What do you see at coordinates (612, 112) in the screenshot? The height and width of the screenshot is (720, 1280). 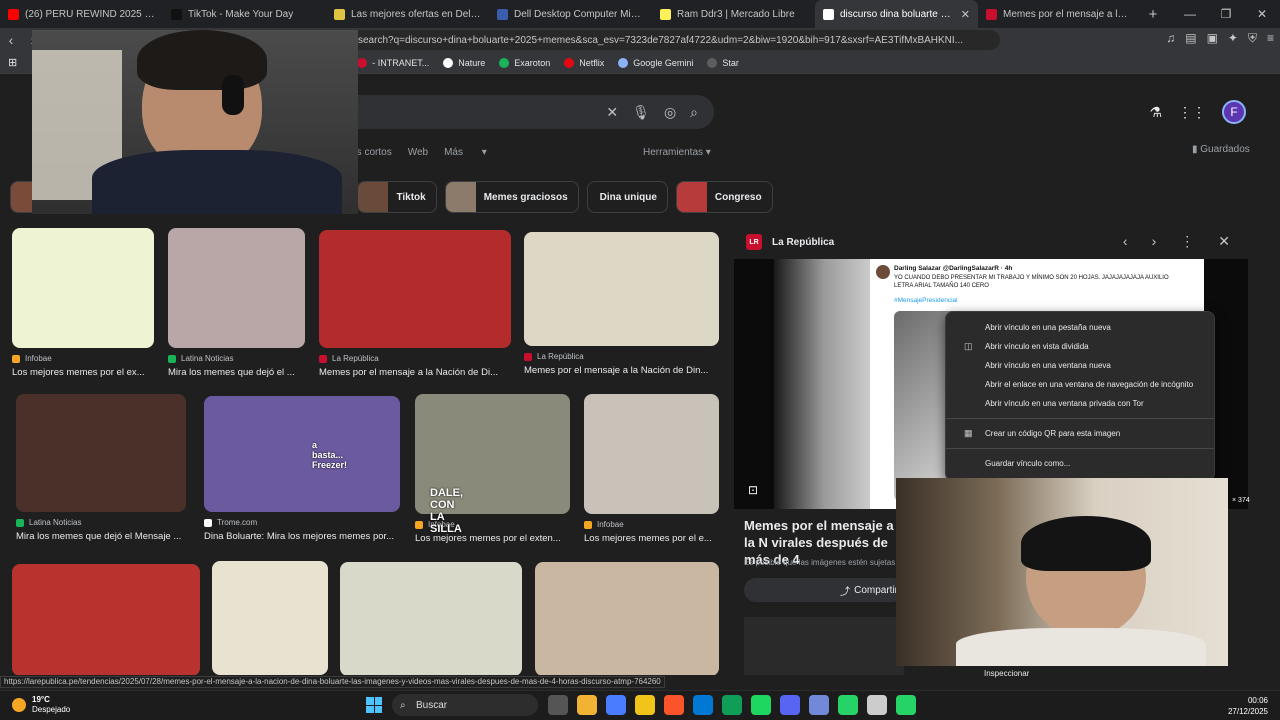 I see `clear-icon: ✕` at bounding box center [612, 112].